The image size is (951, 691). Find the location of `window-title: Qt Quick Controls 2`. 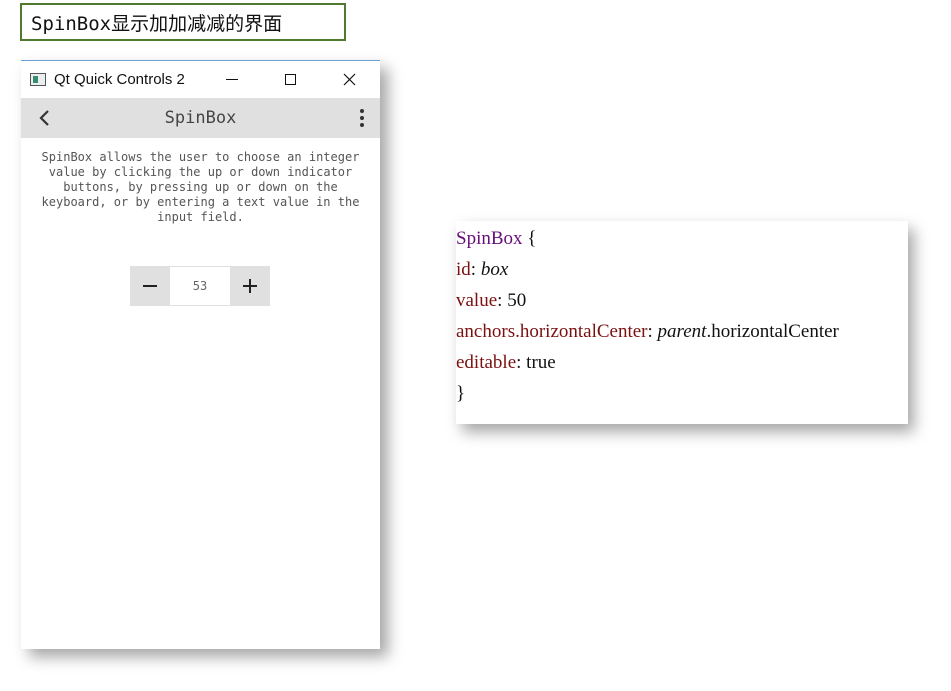

window-title: Qt Quick Controls 2 is located at coordinates (119, 79).